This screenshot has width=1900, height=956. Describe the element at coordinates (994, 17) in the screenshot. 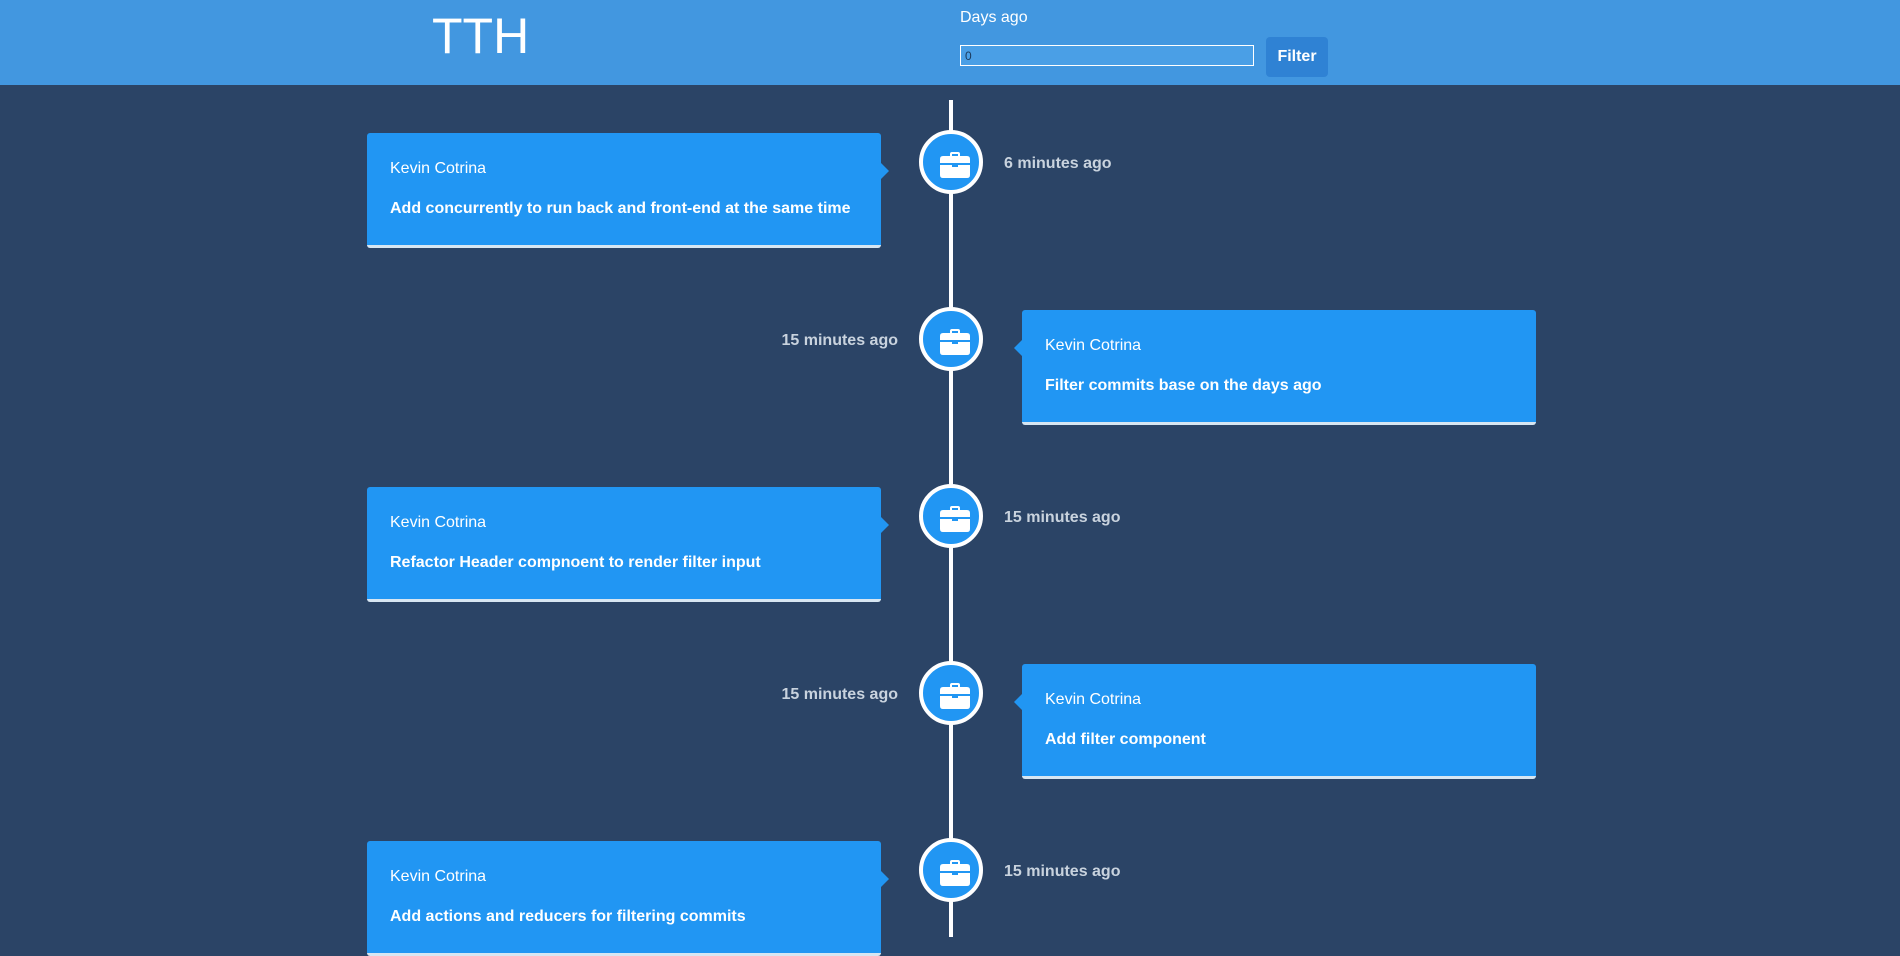

I see `days-ago-label: Days ago` at that location.